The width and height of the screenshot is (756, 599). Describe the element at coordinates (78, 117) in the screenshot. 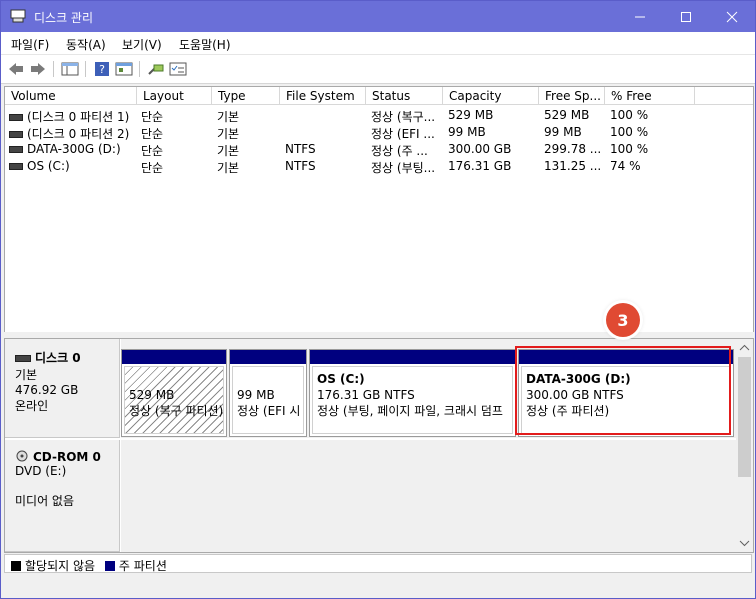

I see `volume-name: (디스크 0 파티션 1)` at that location.